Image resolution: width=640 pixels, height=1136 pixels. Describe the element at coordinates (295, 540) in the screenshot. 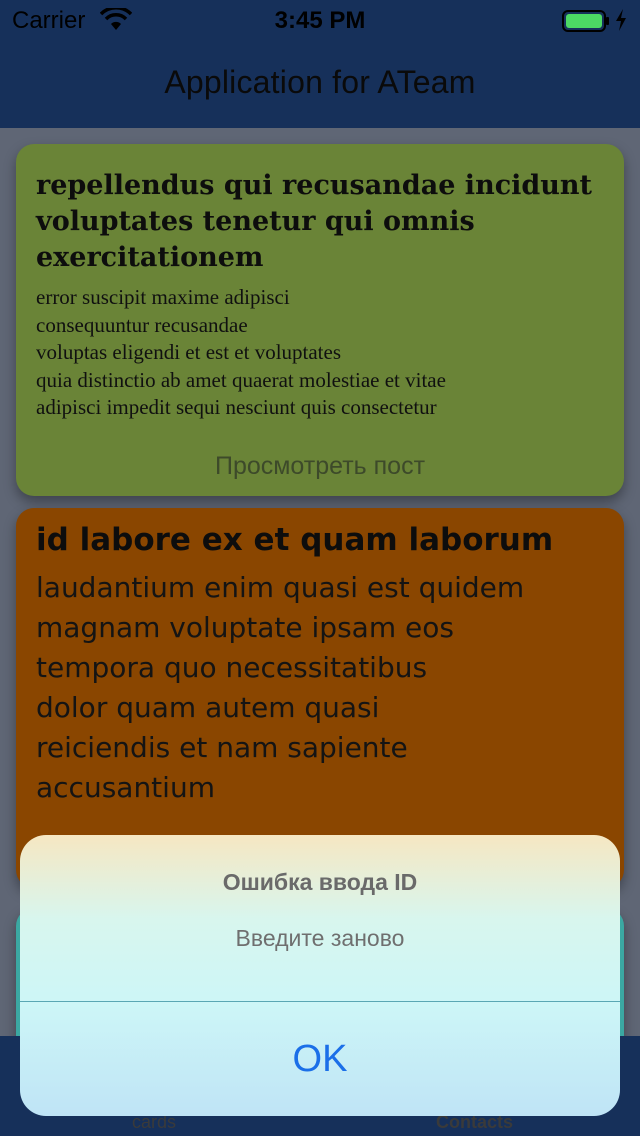

I see `post-title: id labore ex et quam laborum` at that location.